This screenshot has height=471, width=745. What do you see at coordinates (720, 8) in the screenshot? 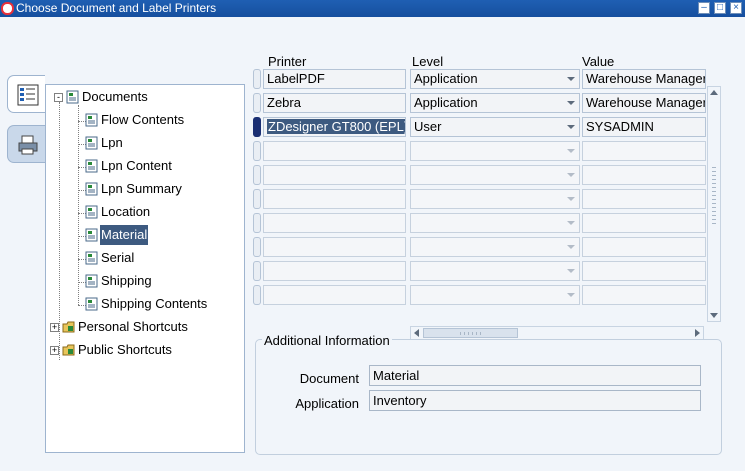
I see `maximize-icon: □` at bounding box center [720, 8].